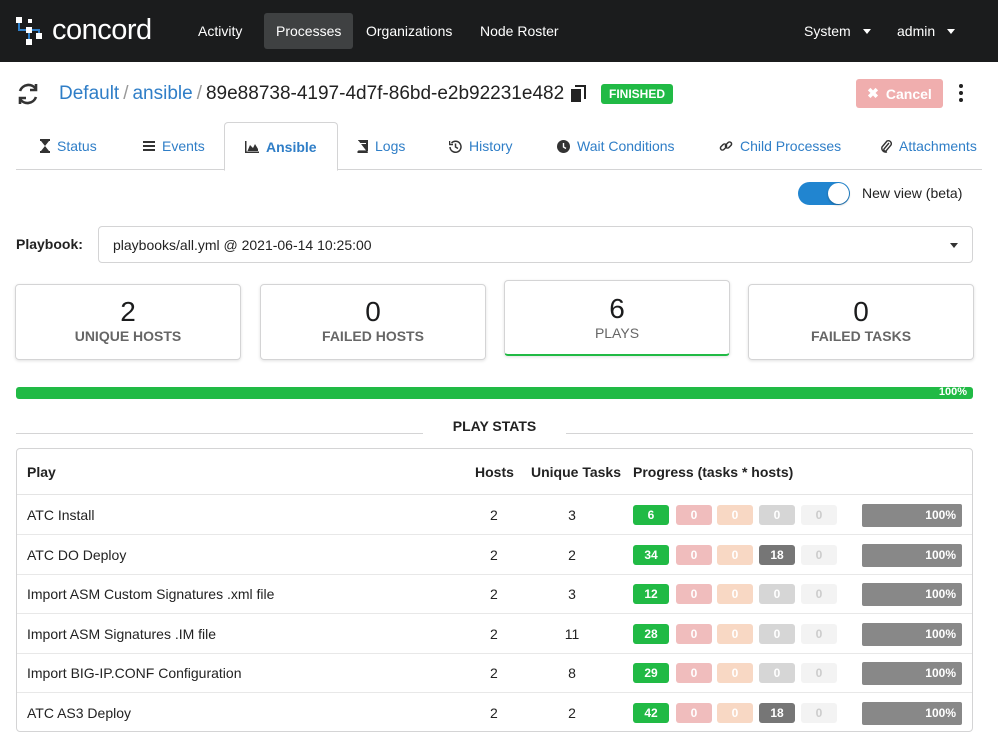 This screenshot has height=746, width=998. What do you see at coordinates (572, 594) in the screenshot?
I see `unique-tasks-count: 3` at bounding box center [572, 594].